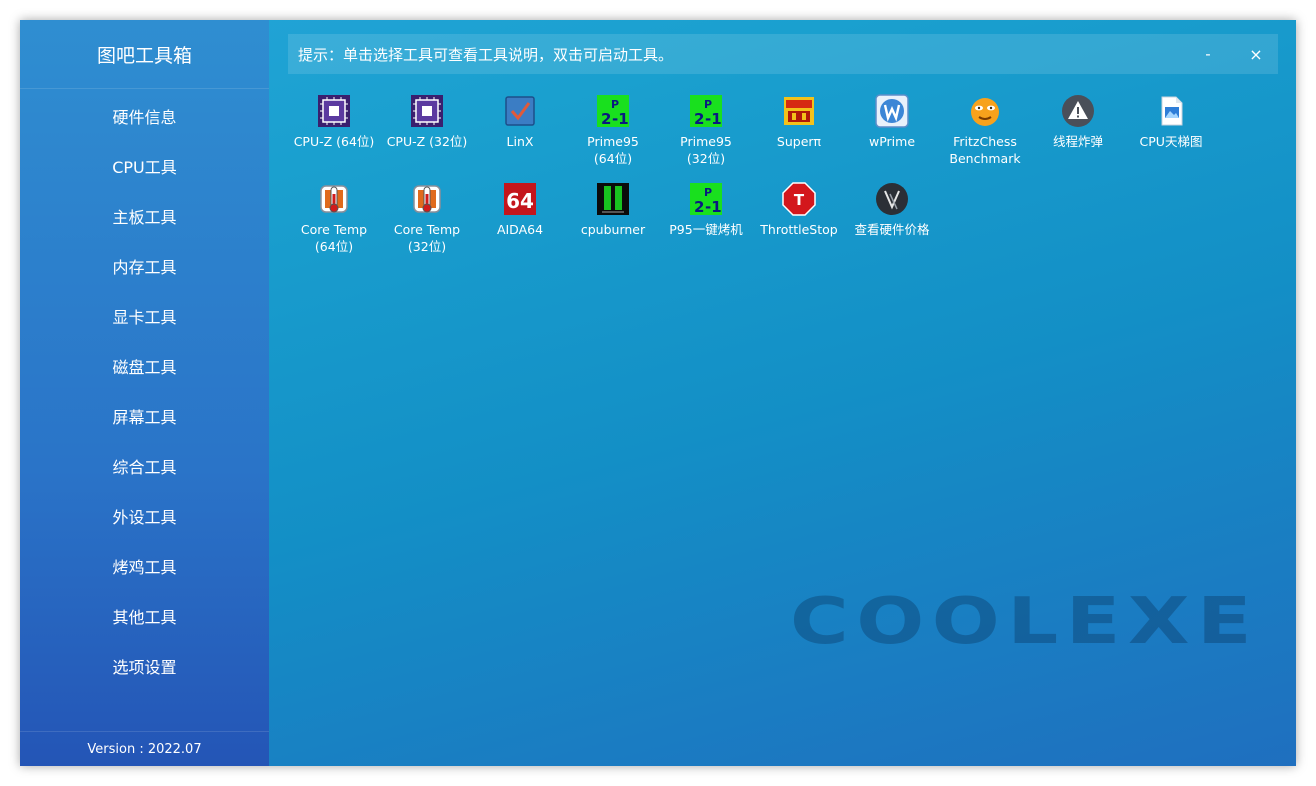 This screenshot has width=1316, height=786. What do you see at coordinates (799, 111) in the screenshot?
I see `superpi-icon` at bounding box center [799, 111].